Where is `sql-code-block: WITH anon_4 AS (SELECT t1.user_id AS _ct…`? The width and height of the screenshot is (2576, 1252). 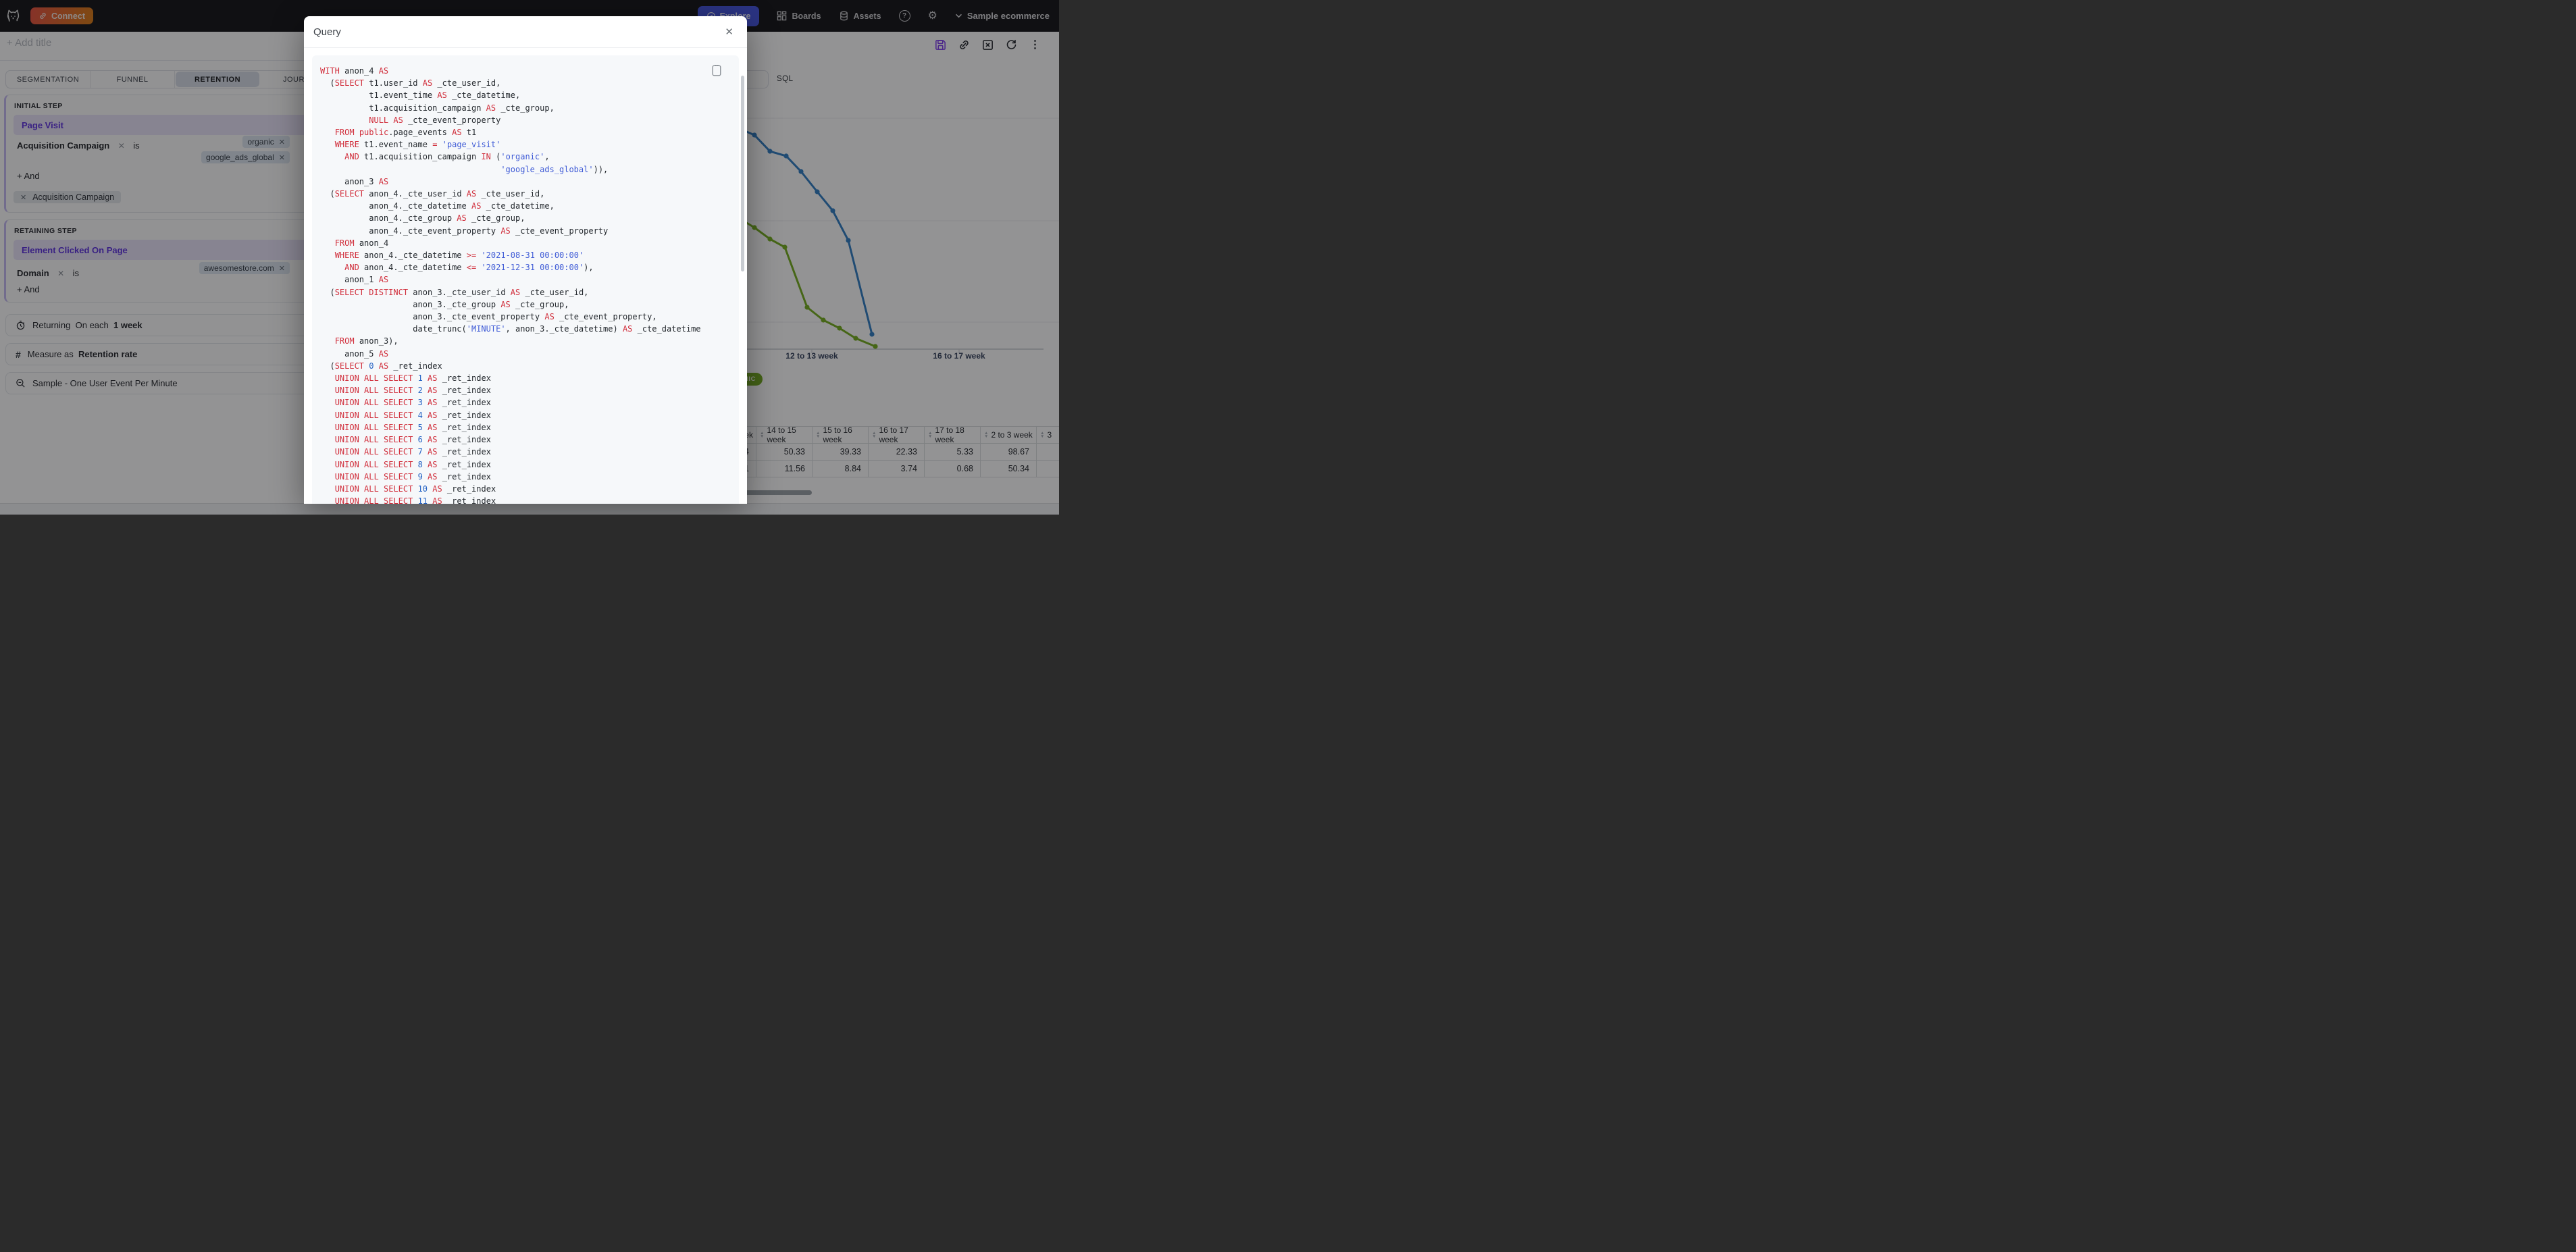 sql-code-block: WITH anon_4 AS (SELECT t1.user_id AS _ct… is located at coordinates (525, 280).